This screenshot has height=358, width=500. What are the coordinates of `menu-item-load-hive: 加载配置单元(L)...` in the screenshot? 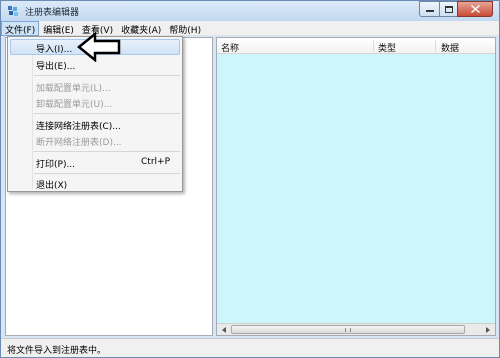 It's located at (95, 86).